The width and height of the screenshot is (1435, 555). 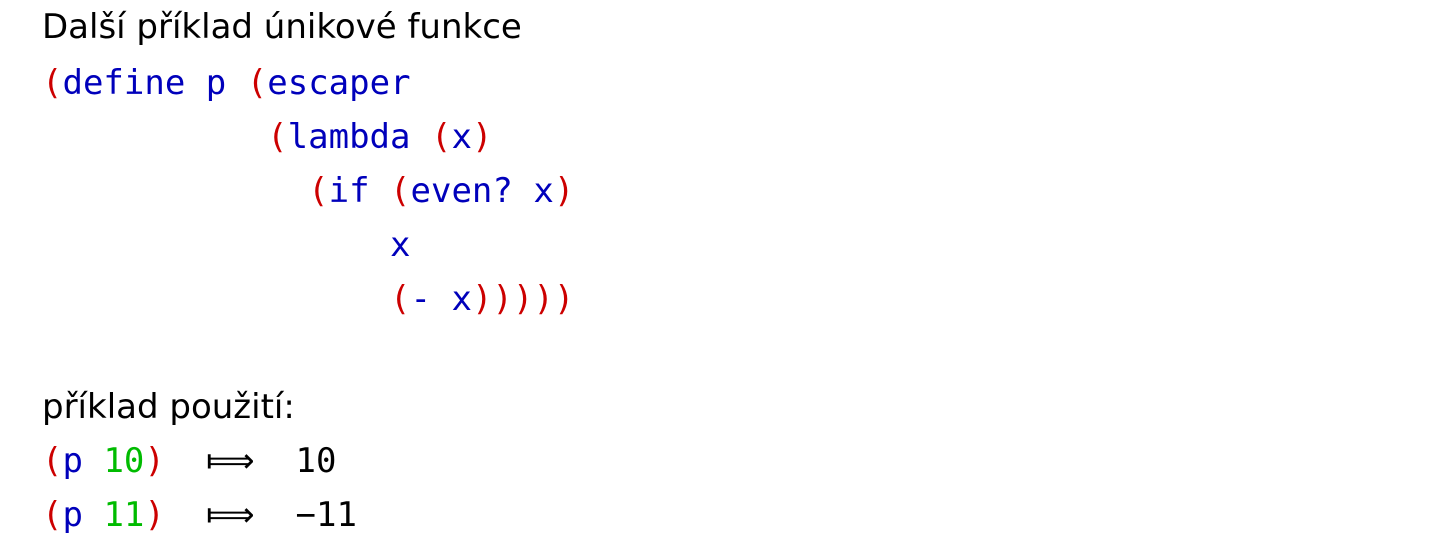 I want to click on keyword-define: define, so click(x=124, y=83).